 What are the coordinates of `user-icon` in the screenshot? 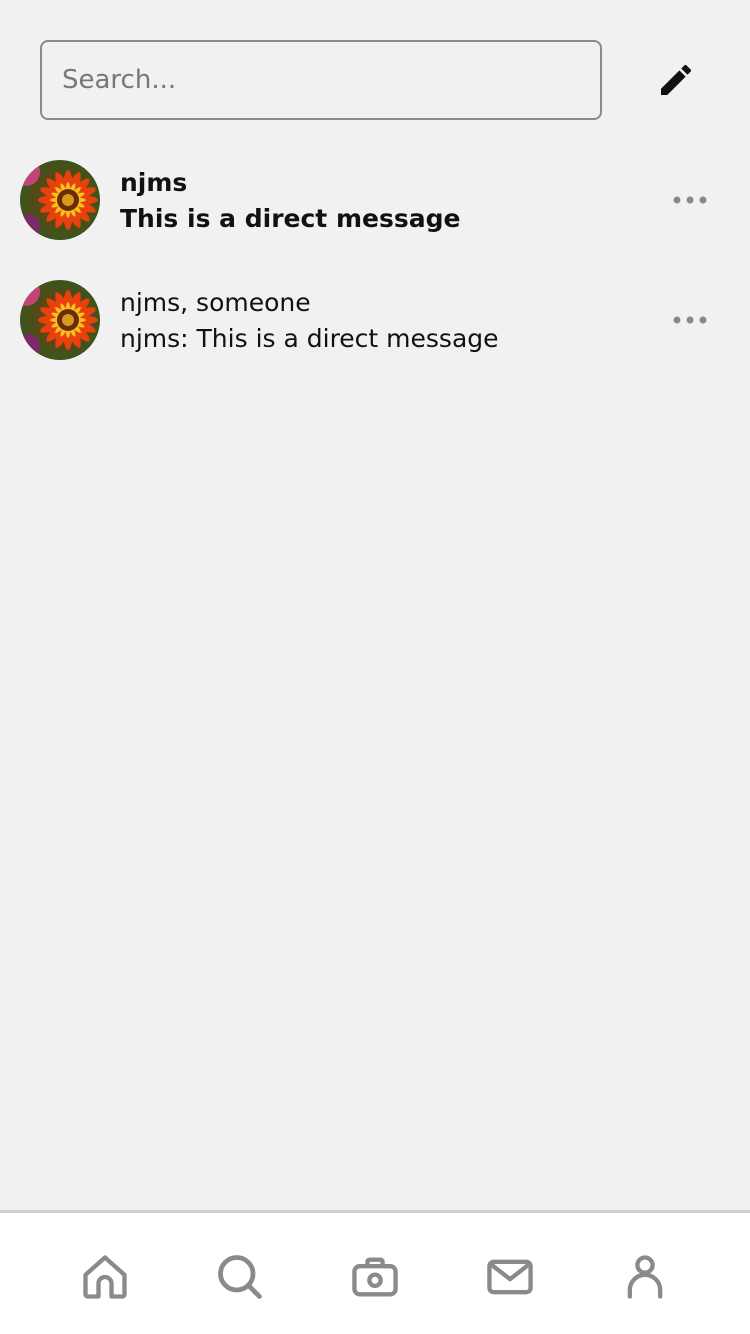 It's located at (645, 1277).